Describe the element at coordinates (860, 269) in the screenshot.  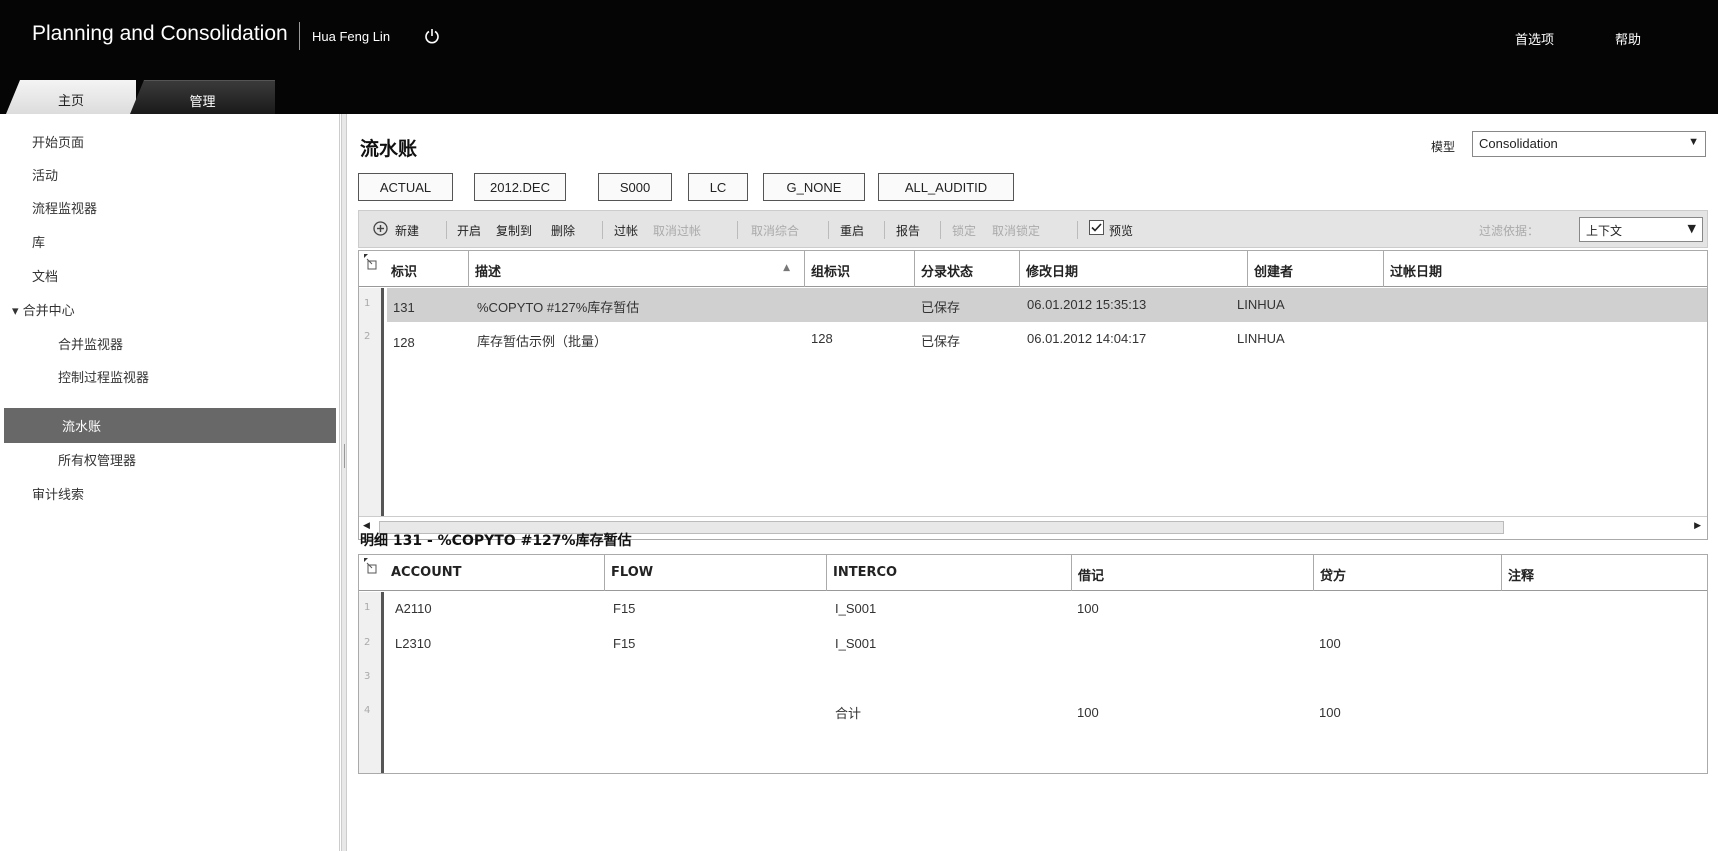
I see `column-header-group-id: 组标识` at that location.